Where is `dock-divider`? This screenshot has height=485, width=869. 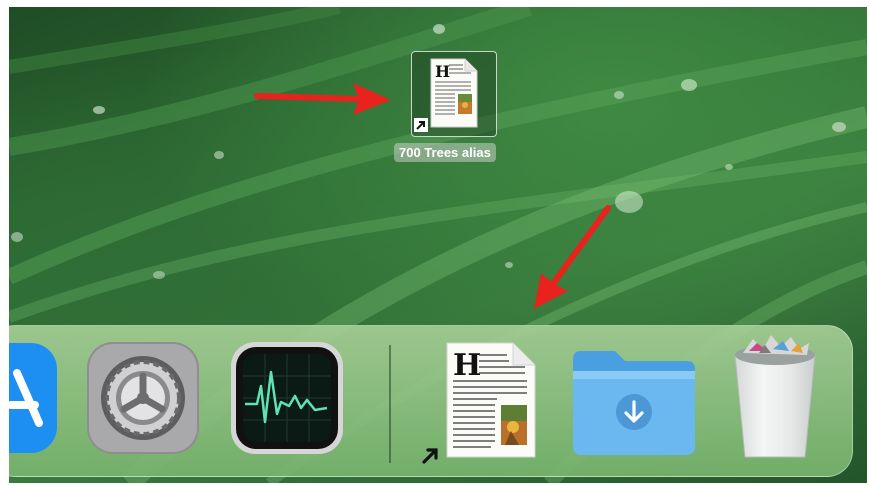
dock-divider is located at coordinates (390, 404).